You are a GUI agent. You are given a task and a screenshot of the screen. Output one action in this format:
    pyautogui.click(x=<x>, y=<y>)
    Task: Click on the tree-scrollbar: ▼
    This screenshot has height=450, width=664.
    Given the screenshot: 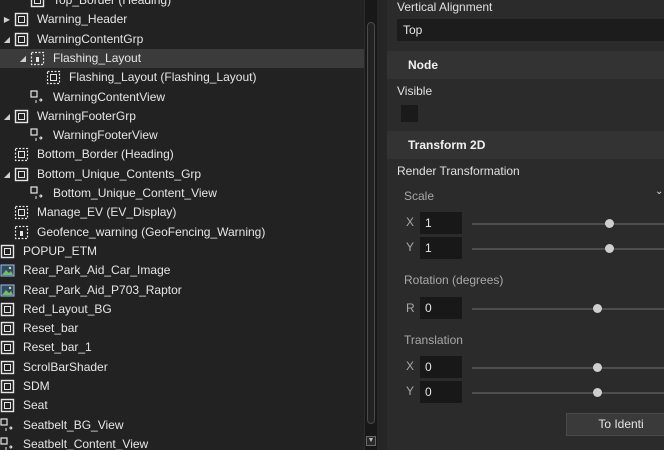 What is the action you would take?
    pyautogui.click(x=370, y=225)
    